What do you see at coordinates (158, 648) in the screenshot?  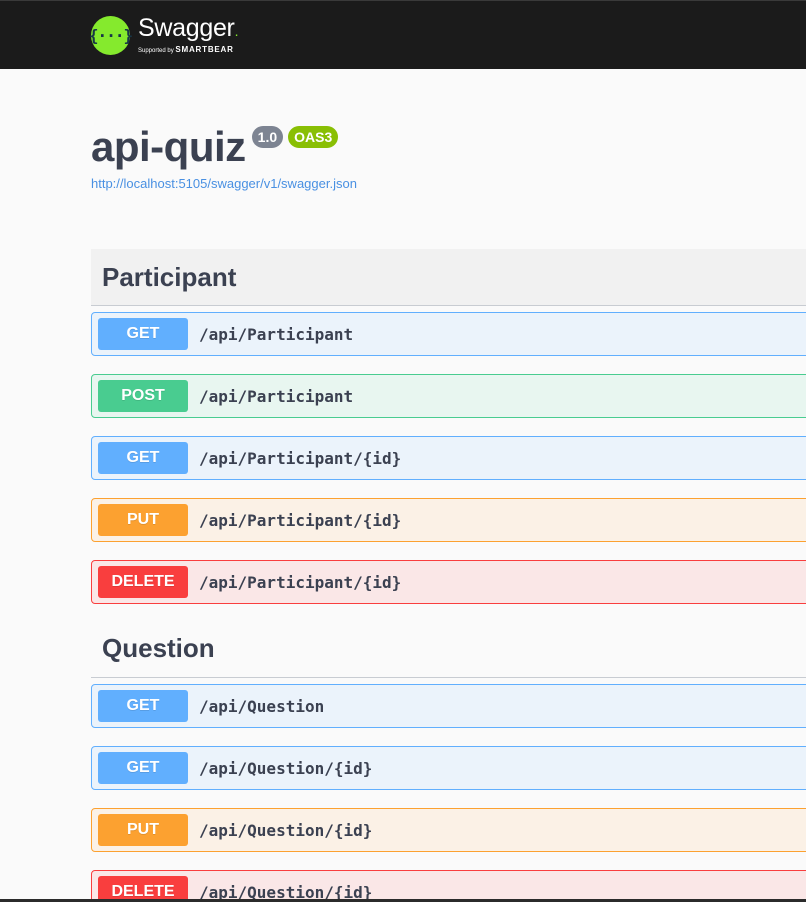 I see `tag-question-name: Question` at bounding box center [158, 648].